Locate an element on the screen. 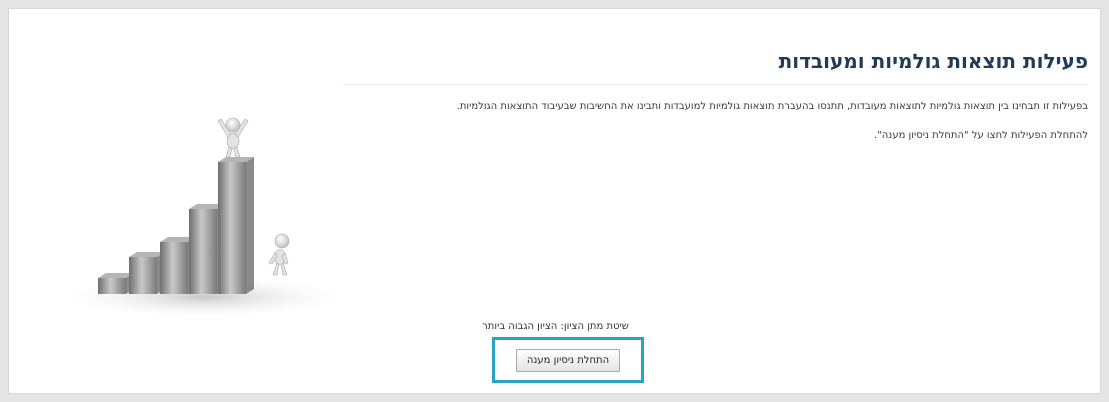  figure-on-top-icon is located at coordinates (233, 137).